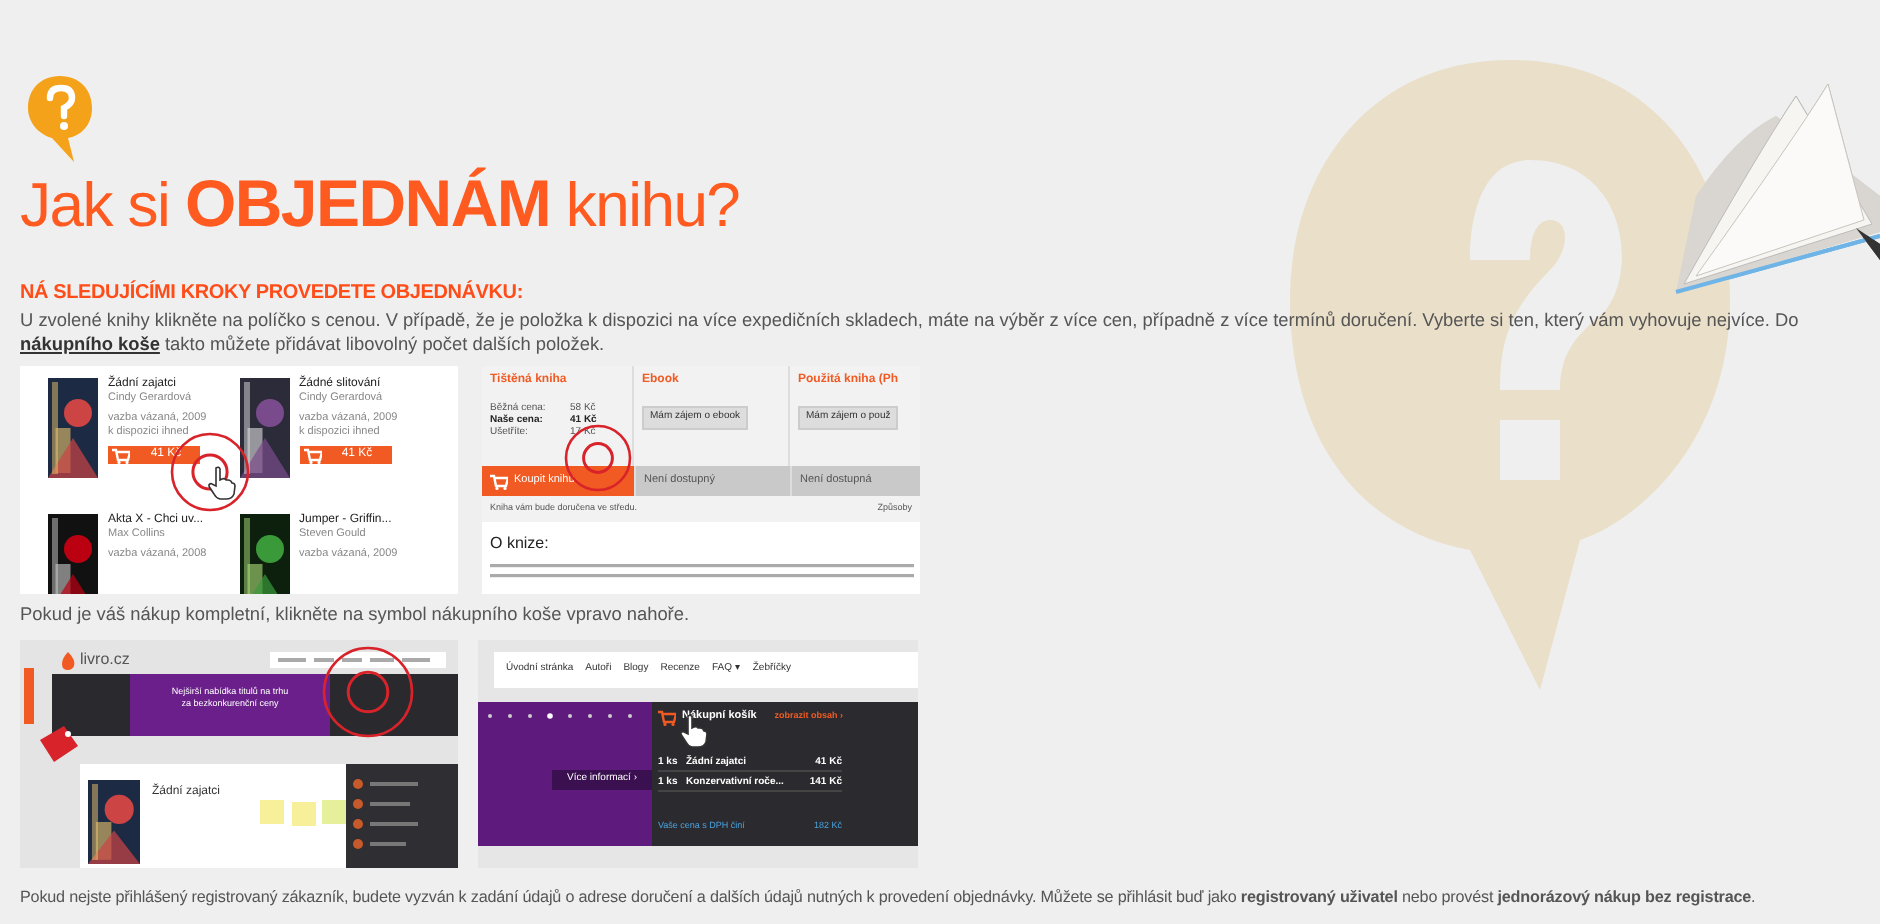 Image resolution: width=1880 pixels, height=924 pixels. I want to click on cart-link: nákupního koše, so click(90, 343).